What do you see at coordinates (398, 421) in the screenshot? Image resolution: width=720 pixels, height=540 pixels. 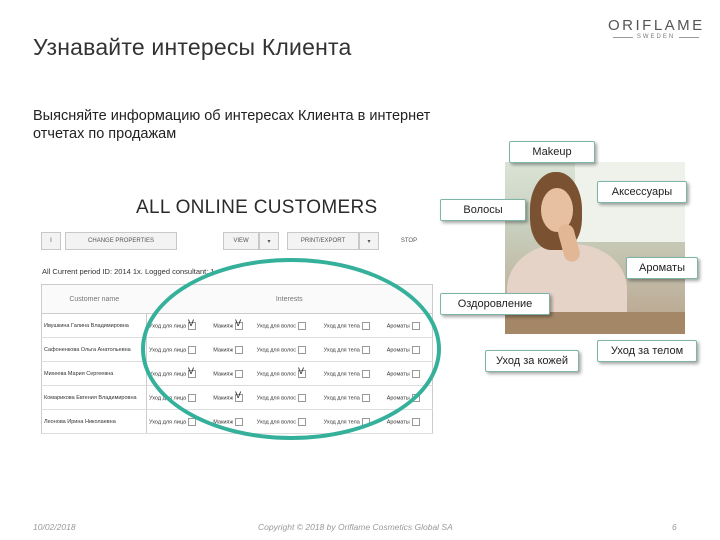 I see `interest-label: Ароматы` at bounding box center [398, 421].